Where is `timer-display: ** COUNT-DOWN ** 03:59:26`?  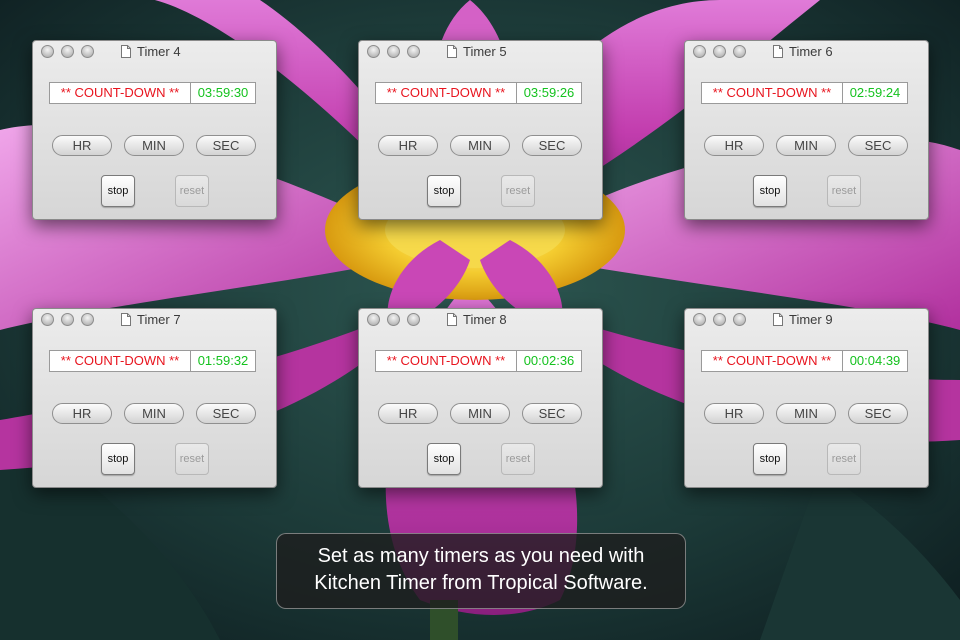 timer-display: ** COUNT-DOWN ** 03:59:26 is located at coordinates (478, 93).